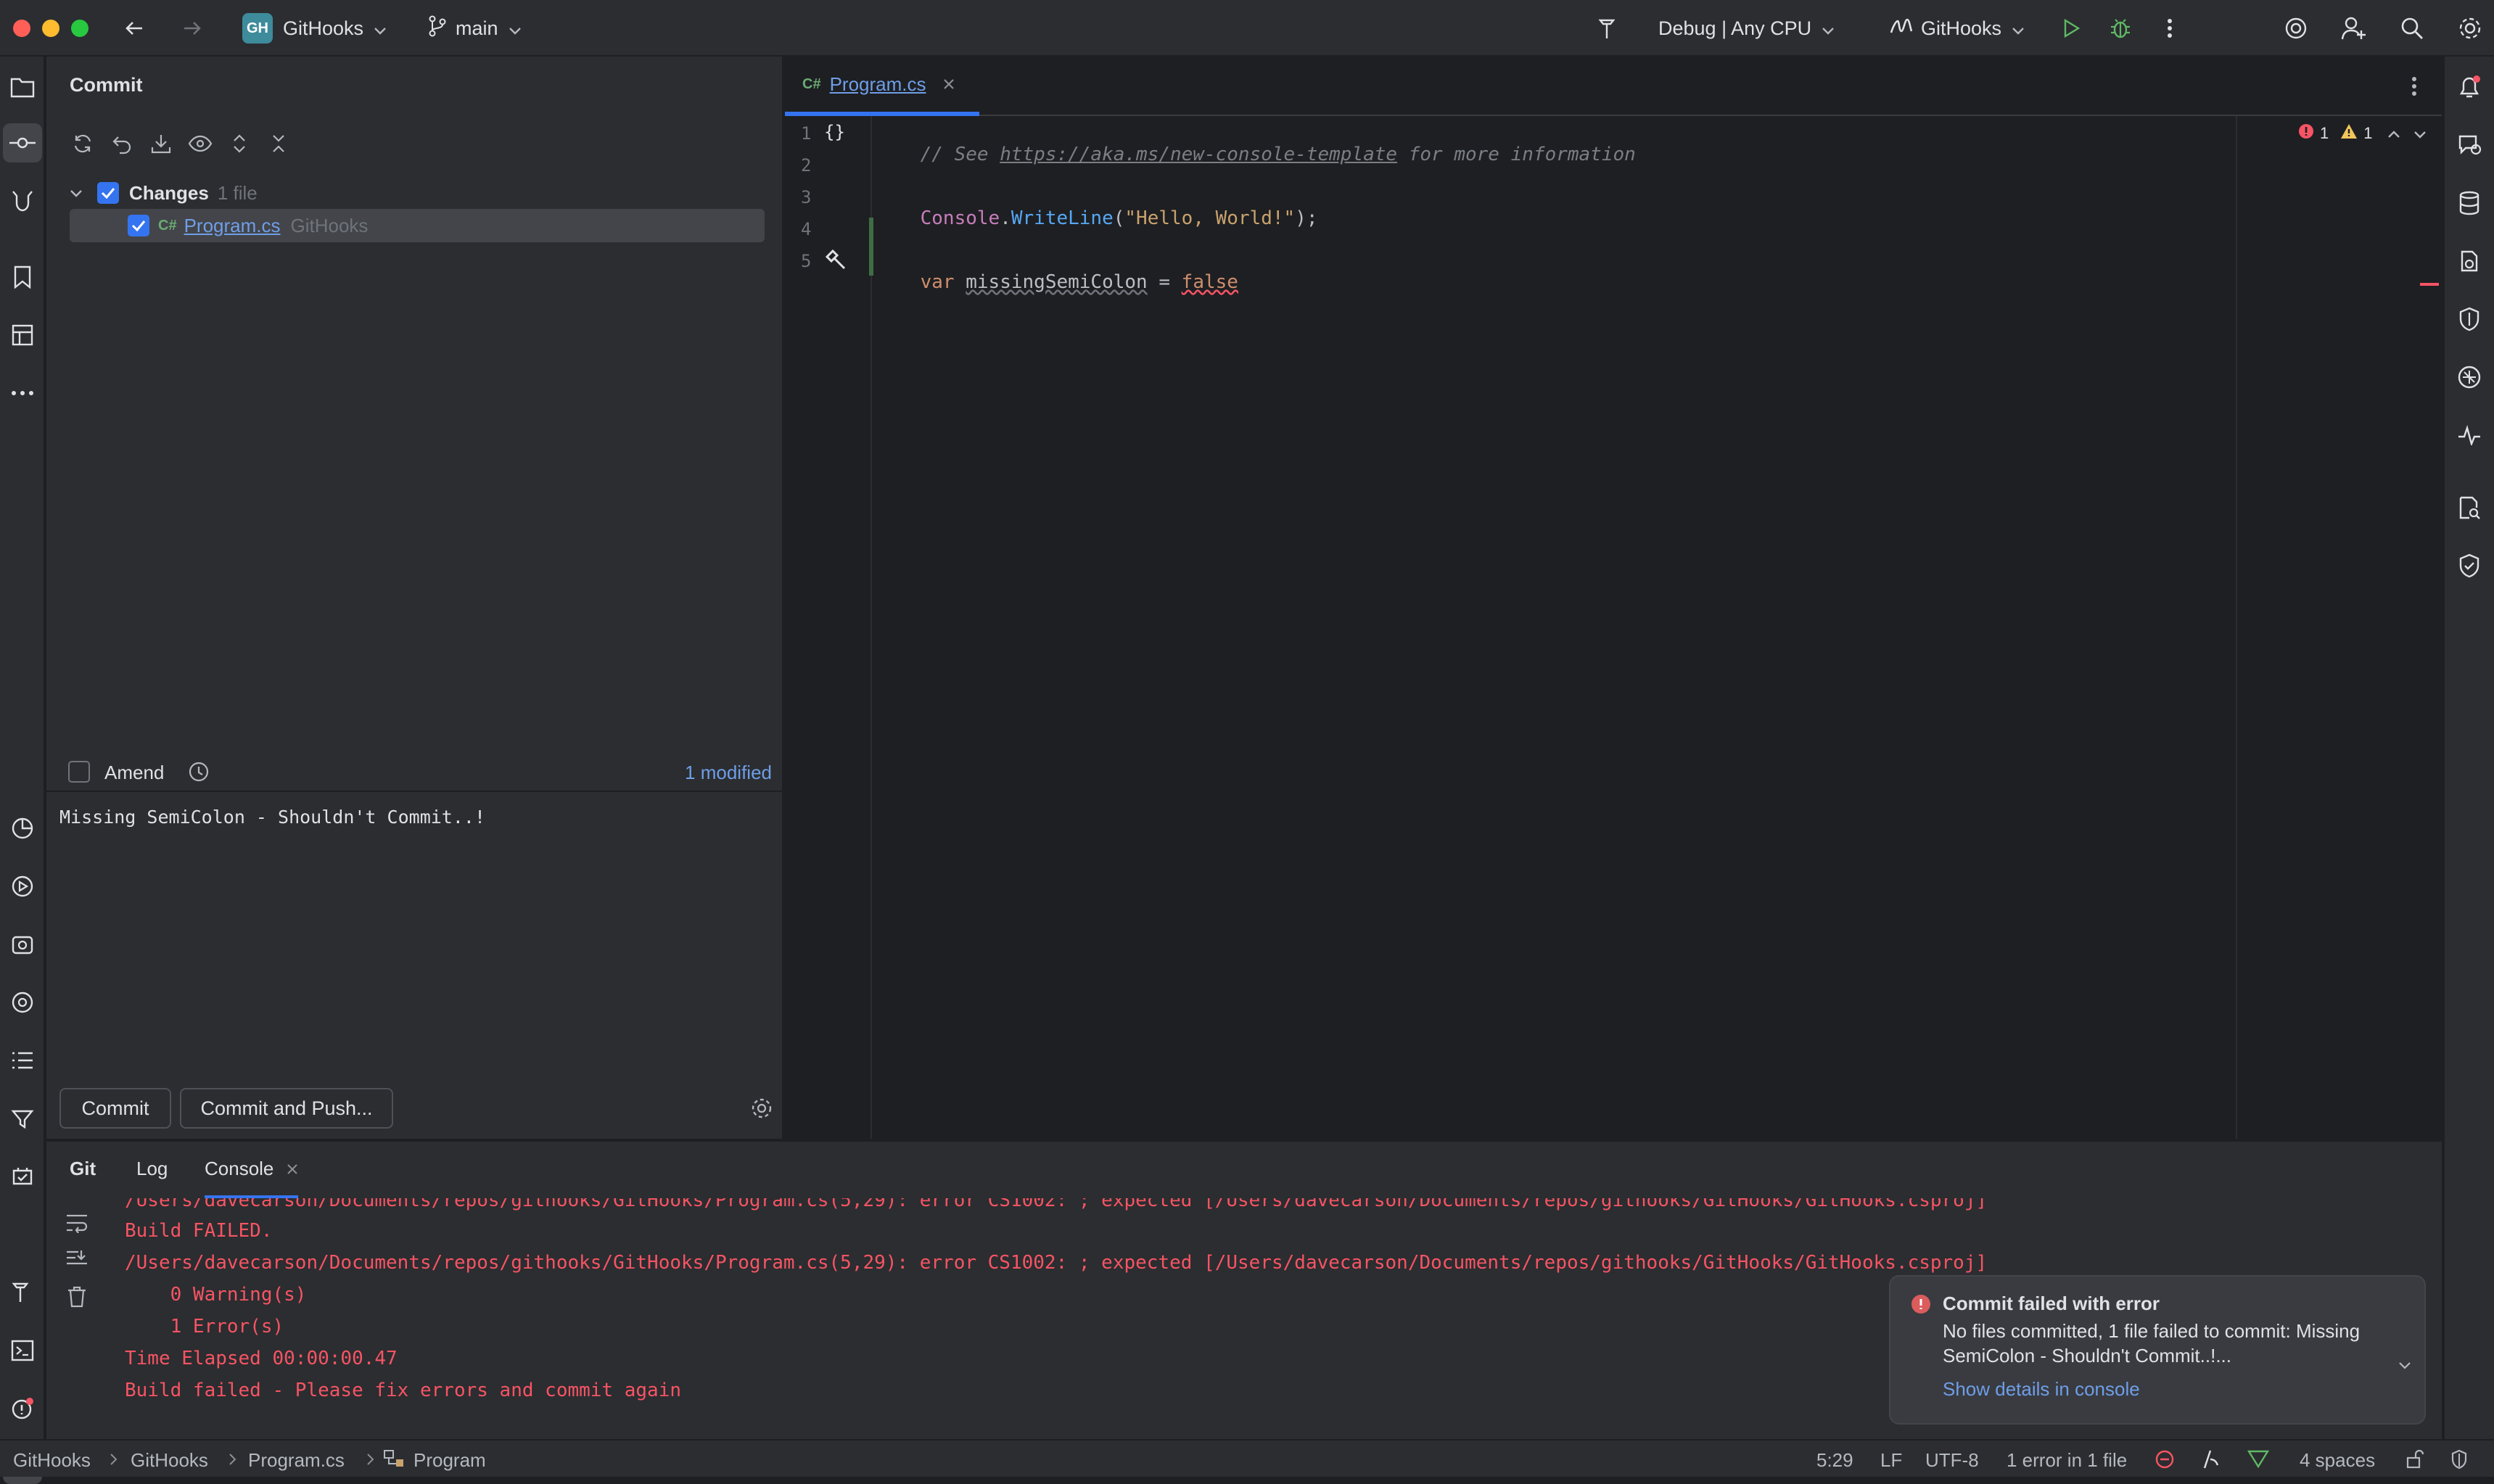  Describe the element at coordinates (1952, 1460) in the screenshot. I see `file-encoding: UTF-8` at that location.